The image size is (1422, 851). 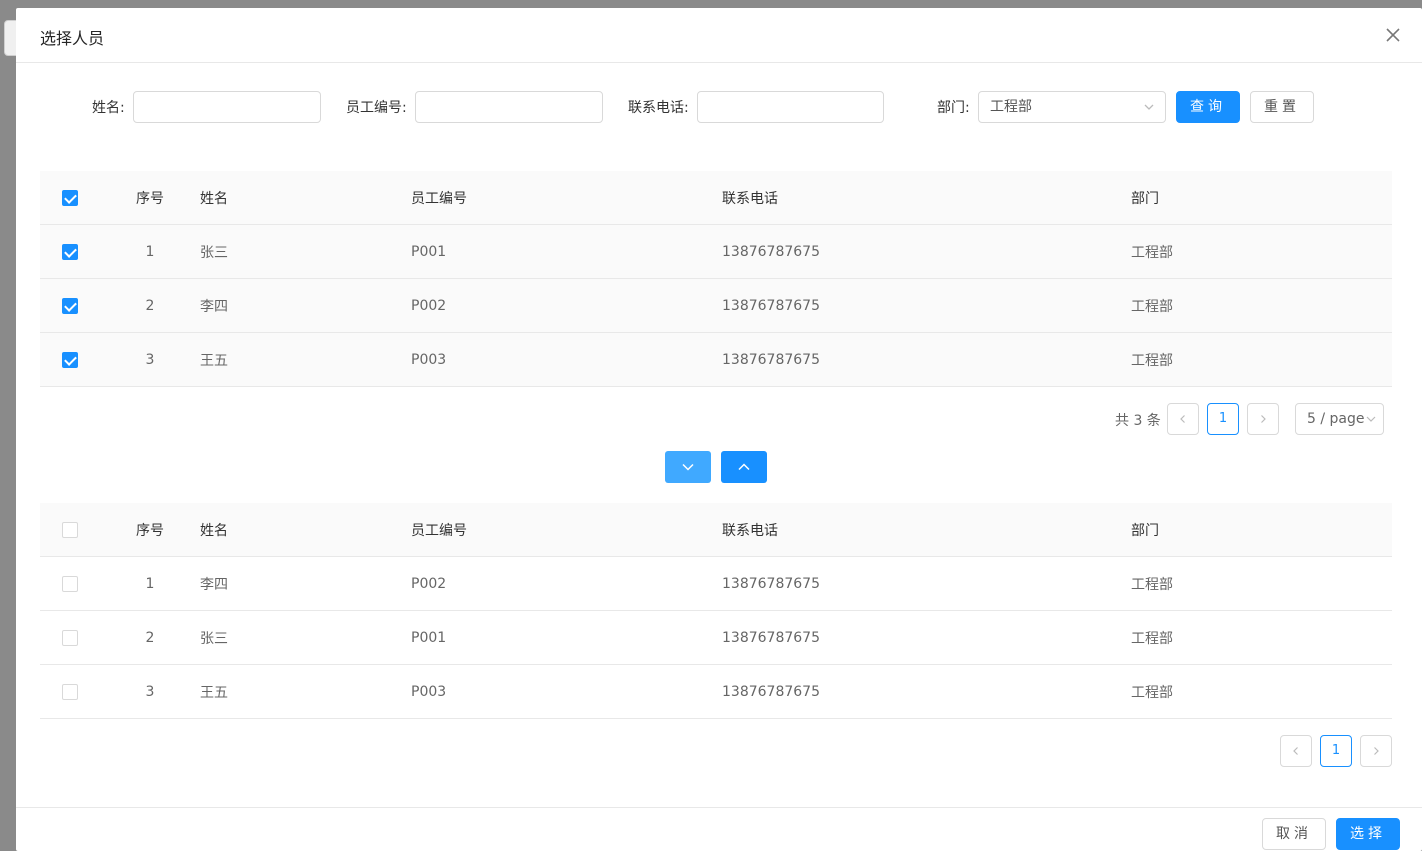 What do you see at coordinates (376, 108) in the screenshot?
I see `code-filter-label: 员工编号:` at bounding box center [376, 108].